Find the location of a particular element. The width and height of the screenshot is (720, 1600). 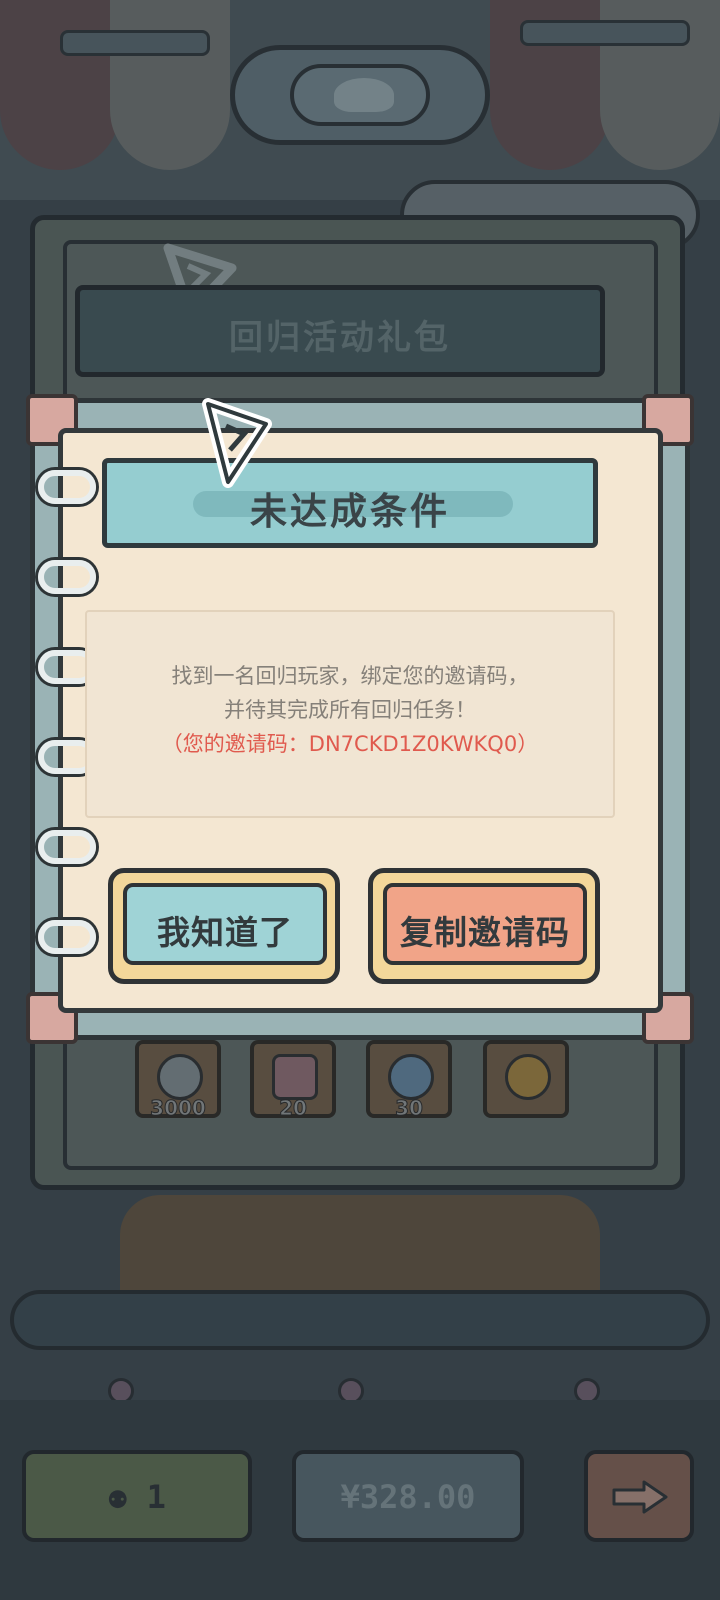

copy-button-face: 复制邀请码 is located at coordinates (485, 924).